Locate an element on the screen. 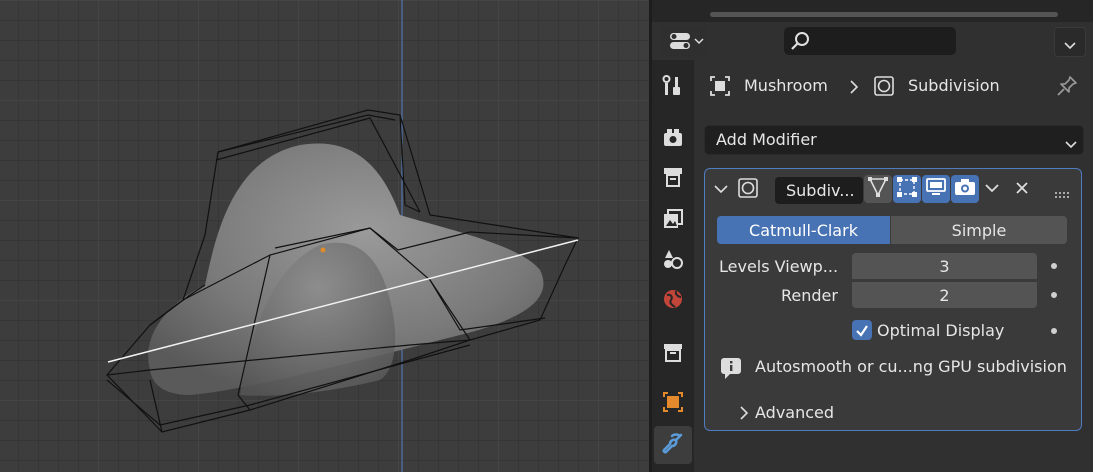 This screenshot has height=472, width=1093. header-strip is located at coordinates (872, 11).